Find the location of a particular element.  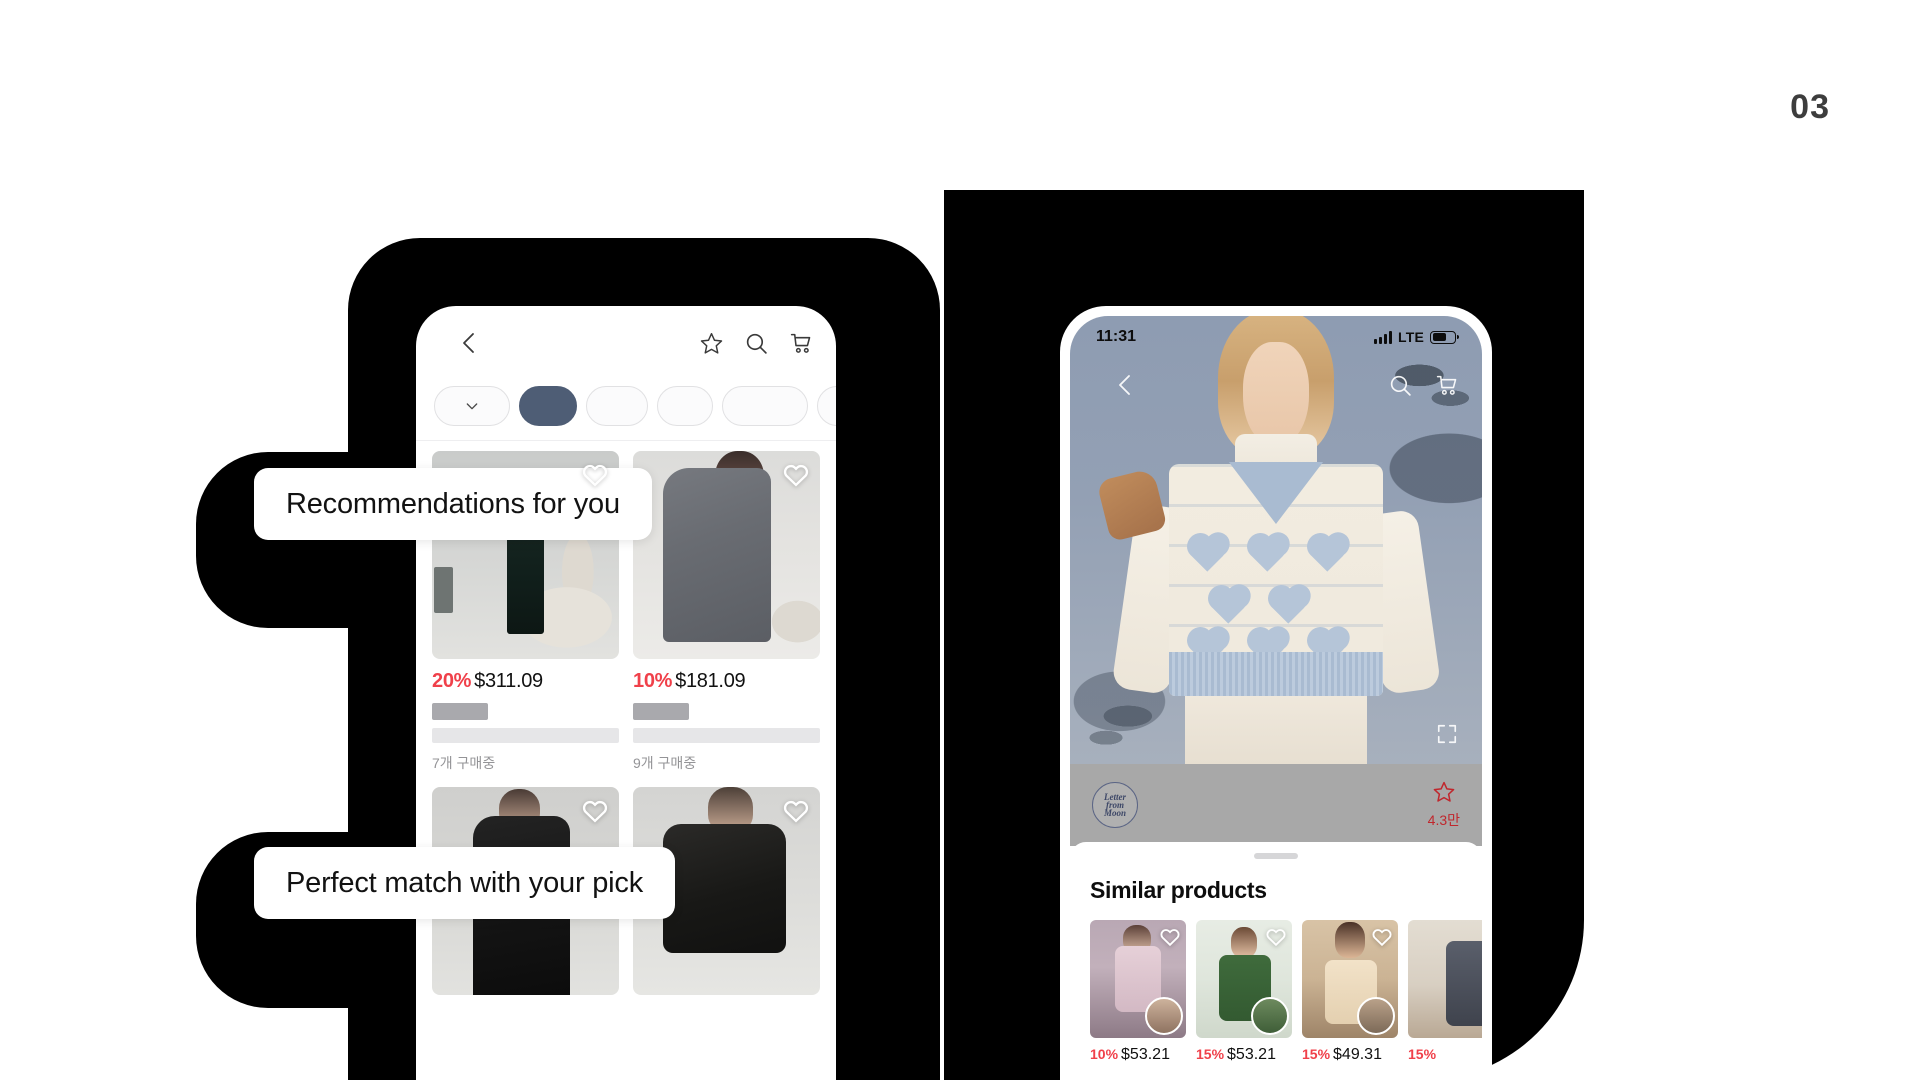

price-row: 10% $181.09 is located at coordinates (726, 681).